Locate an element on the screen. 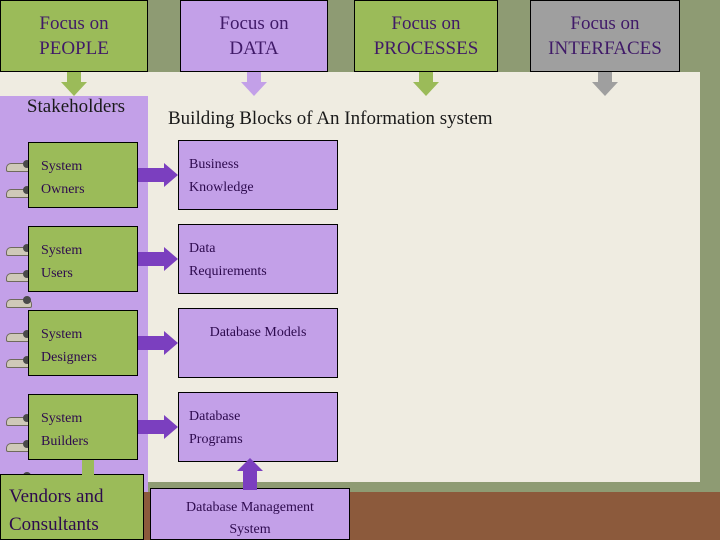 This screenshot has height=540, width=720. data-box-data-requirements: Data Requirements is located at coordinates (258, 259).